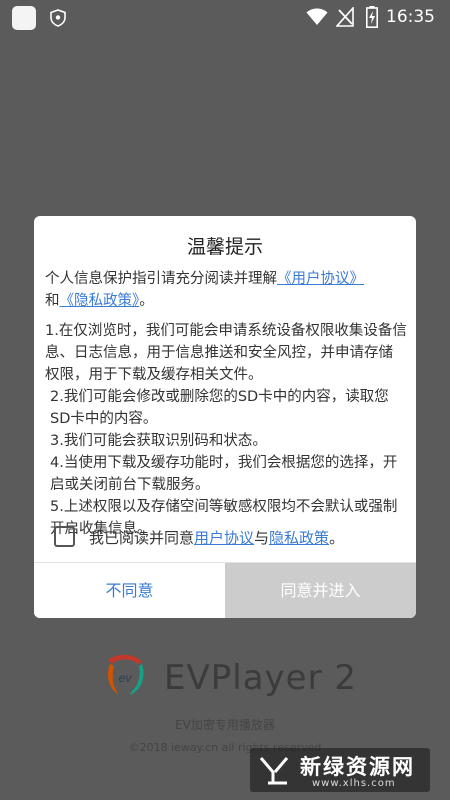  What do you see at coordinates (410, 17) in the screenshot?
I see `clock: 16:35` at bounding box center [410, 17].